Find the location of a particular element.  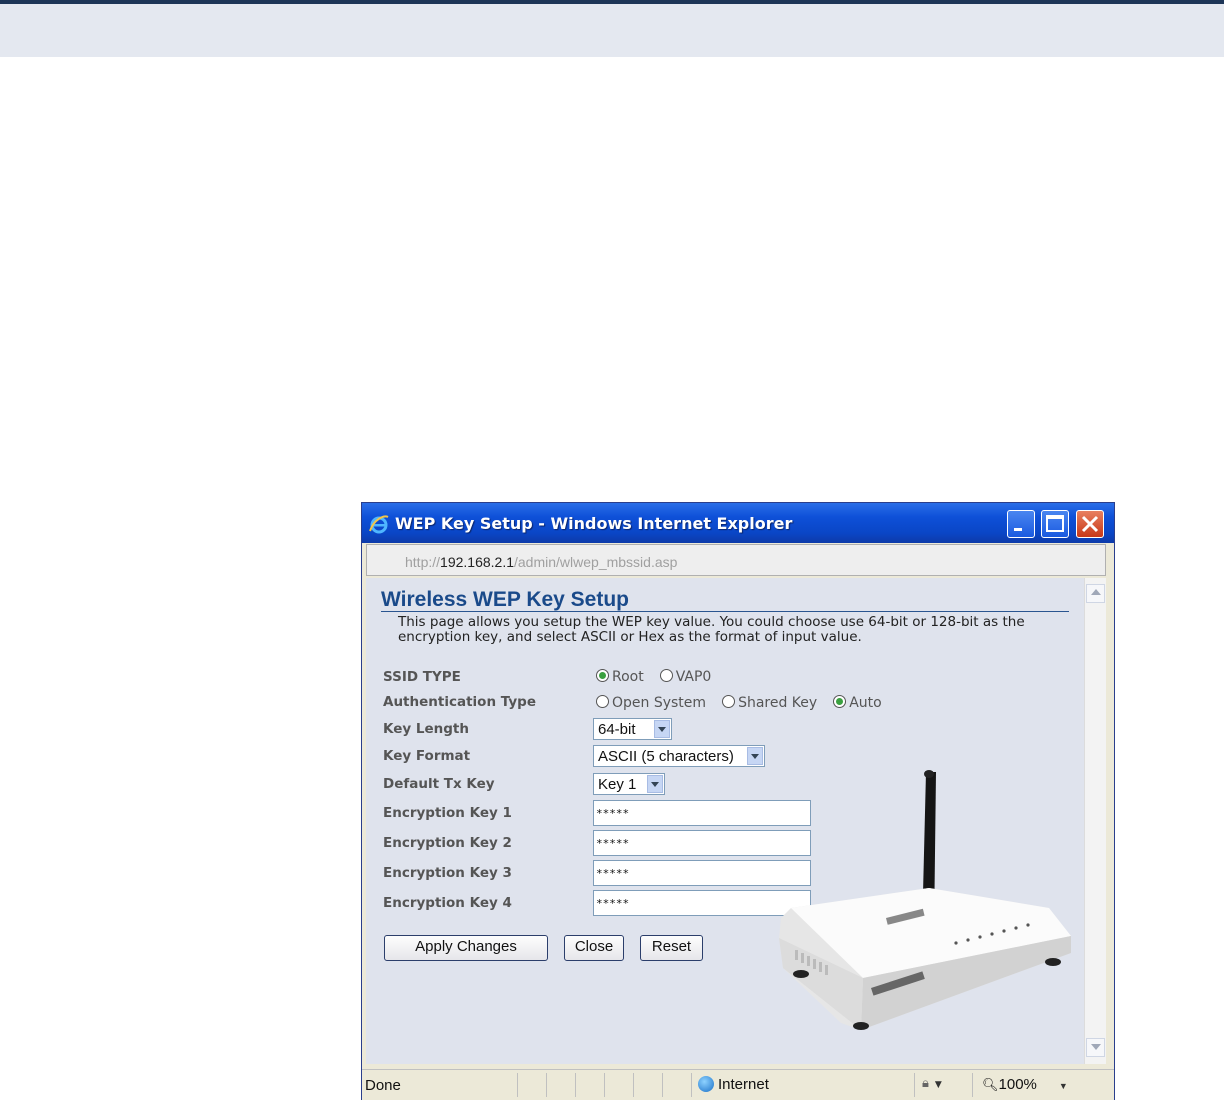

default-tx-key-select: Key 1 is located at coordinates (629, 784).